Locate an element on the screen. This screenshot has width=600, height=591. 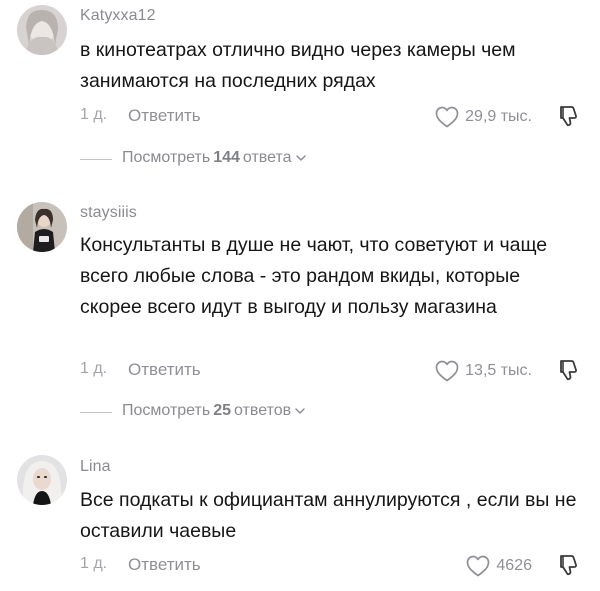
view-replies: Посмотреть 144 ответа is located at coordinates (300, 160).